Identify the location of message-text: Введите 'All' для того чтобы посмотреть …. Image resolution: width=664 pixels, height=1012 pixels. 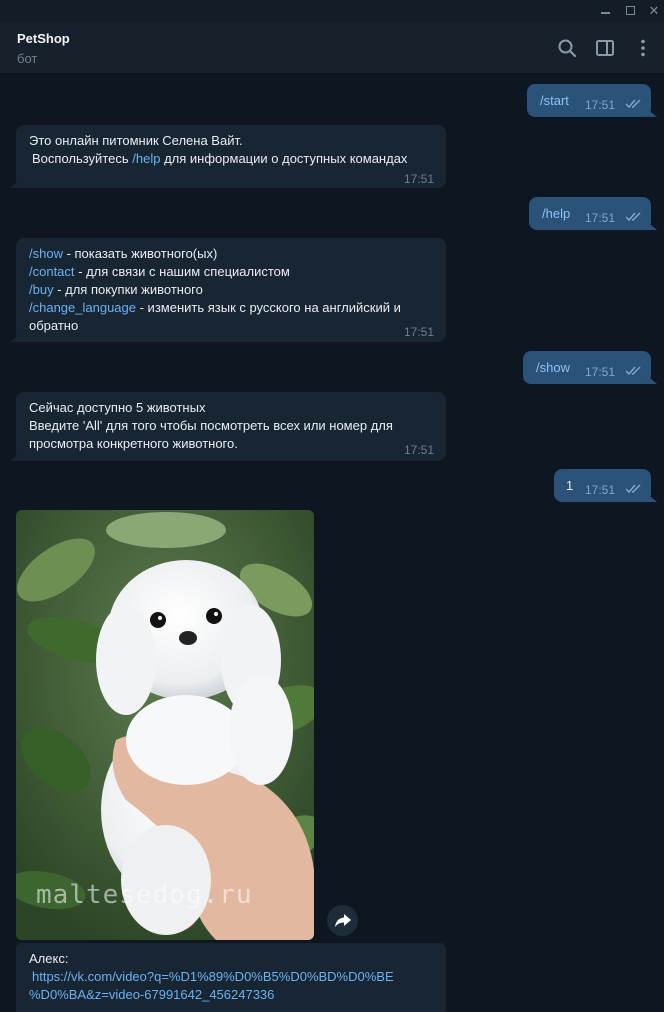
(211, 425).